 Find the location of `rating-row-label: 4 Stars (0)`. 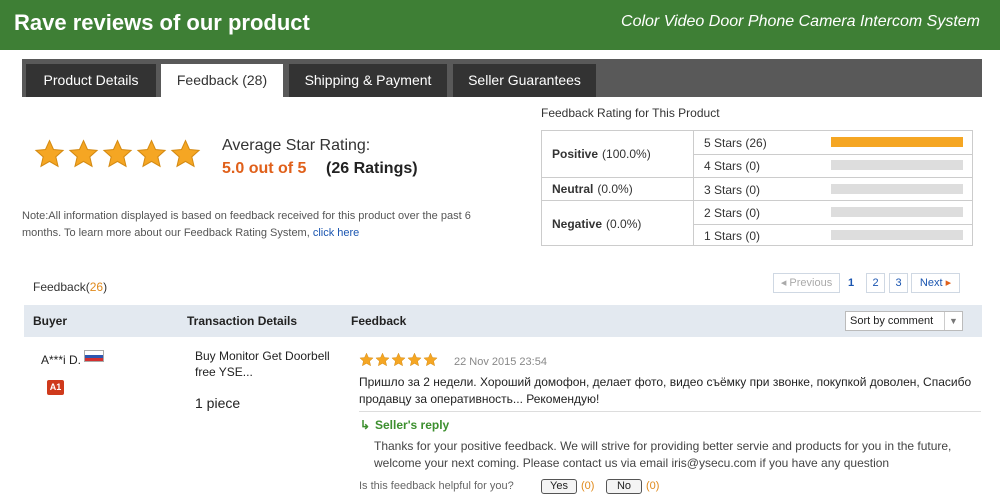

rating-row-label: 4 Stars (0) is located at coordinates (732, 166).